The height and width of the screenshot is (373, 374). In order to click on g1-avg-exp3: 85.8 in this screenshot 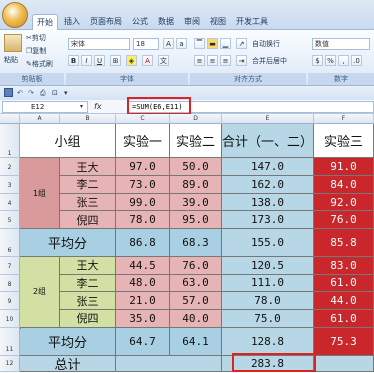, I will do `click(344, 243)`.